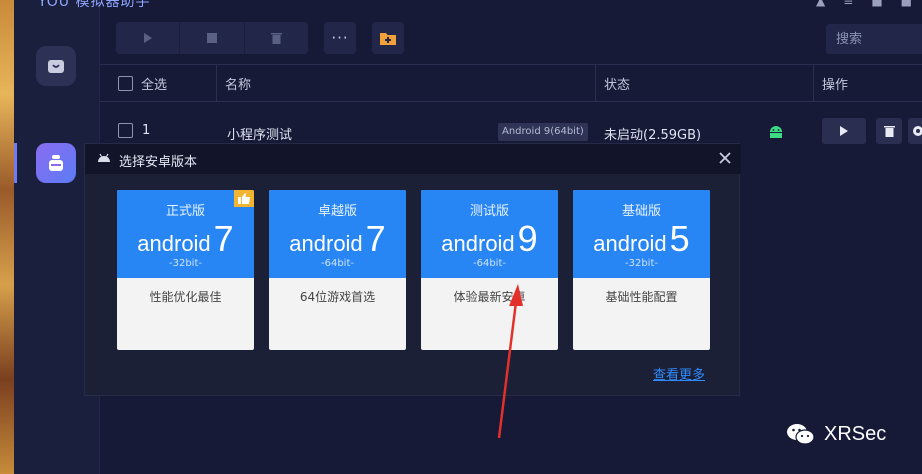  I want to click on delete-emulator-button, so click(889, 131).